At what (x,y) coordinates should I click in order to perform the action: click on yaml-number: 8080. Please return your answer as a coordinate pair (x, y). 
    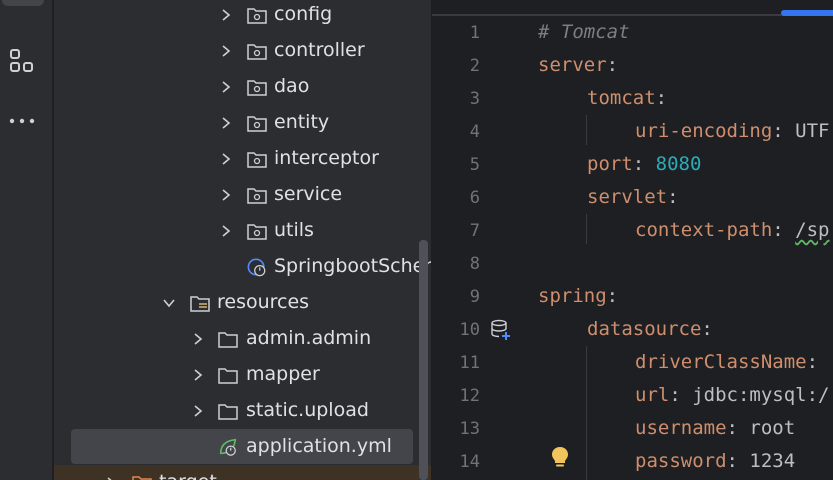
    Looking at the image, I should click on (678, 164).